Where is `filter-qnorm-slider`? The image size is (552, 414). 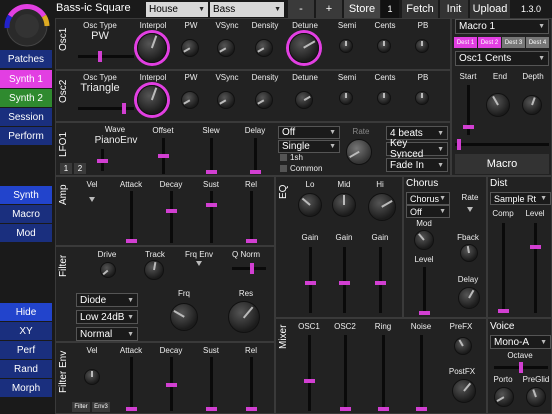 filter-qnorm-slider is located at coordinates (249, 268).